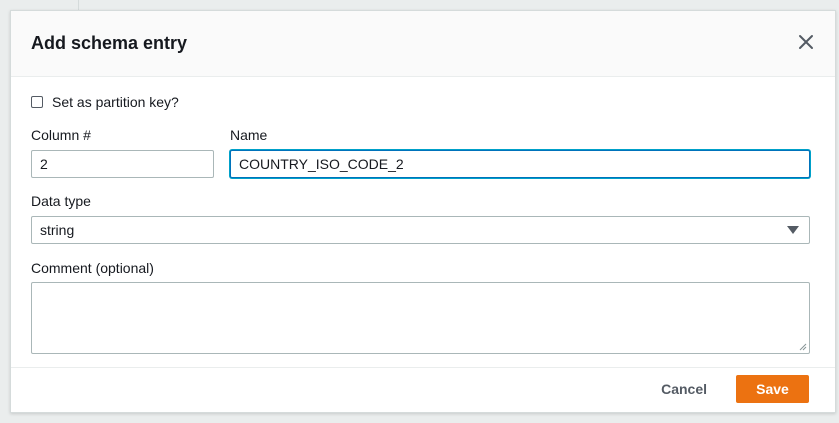  What do you see at coordinates (420, 230) in the screenshot?
I see `data-type-select: string` at bounding box center [420, 230].